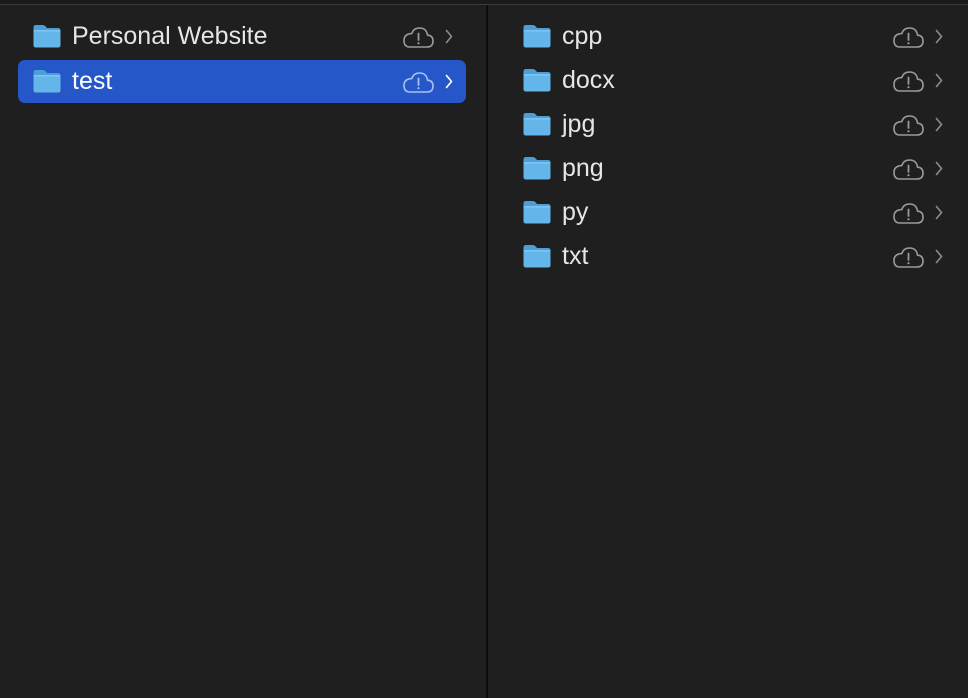 This screenshot has height=698, width=968. What do you see at coordinates (588, 80) in the screenshot?
I see `item-label: docx` at bounding box center [588, 80].